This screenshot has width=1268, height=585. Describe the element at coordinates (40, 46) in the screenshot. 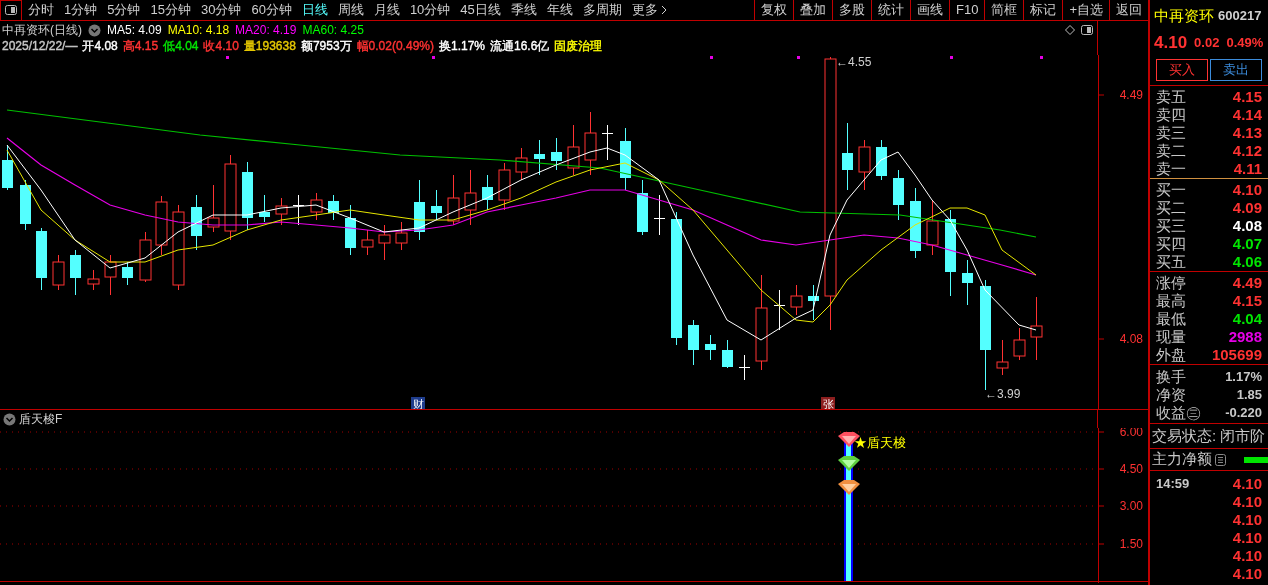

I see `quote-value: 2025/12/22/—` at that location.